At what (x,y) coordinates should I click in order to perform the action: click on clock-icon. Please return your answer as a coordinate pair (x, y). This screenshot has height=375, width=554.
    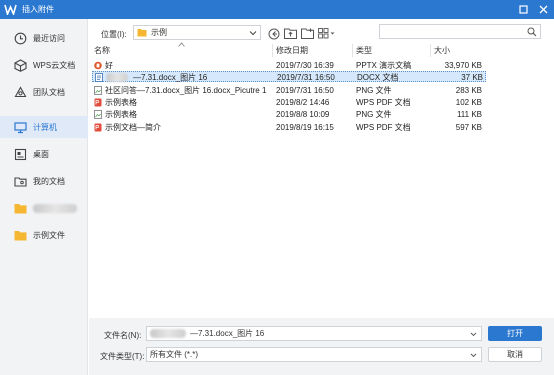
    Looking at the image, I should click on (20, 38).